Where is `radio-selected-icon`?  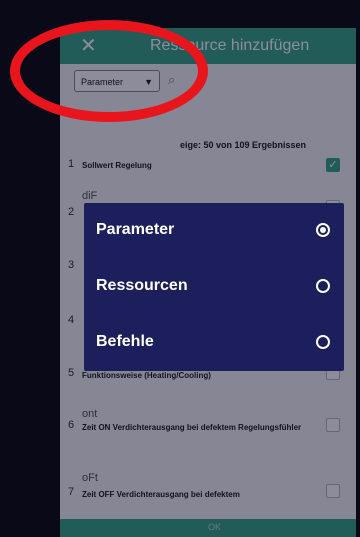 radio-selected-icon is located at coordinates (323, 230).